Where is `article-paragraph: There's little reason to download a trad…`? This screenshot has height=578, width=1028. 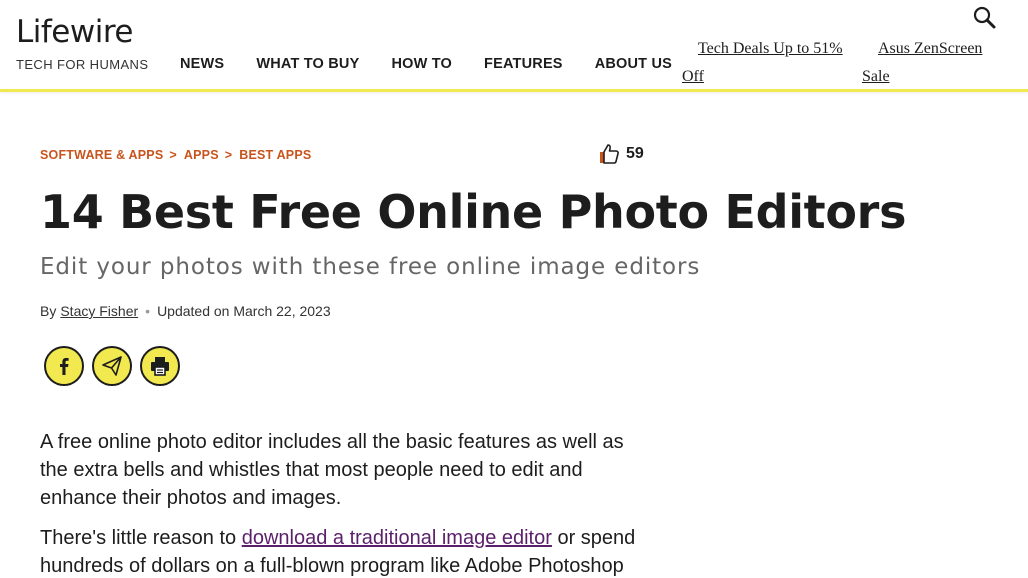 article-paragraph: There's little reason to download a trad… is located at coordinates (345, 551).